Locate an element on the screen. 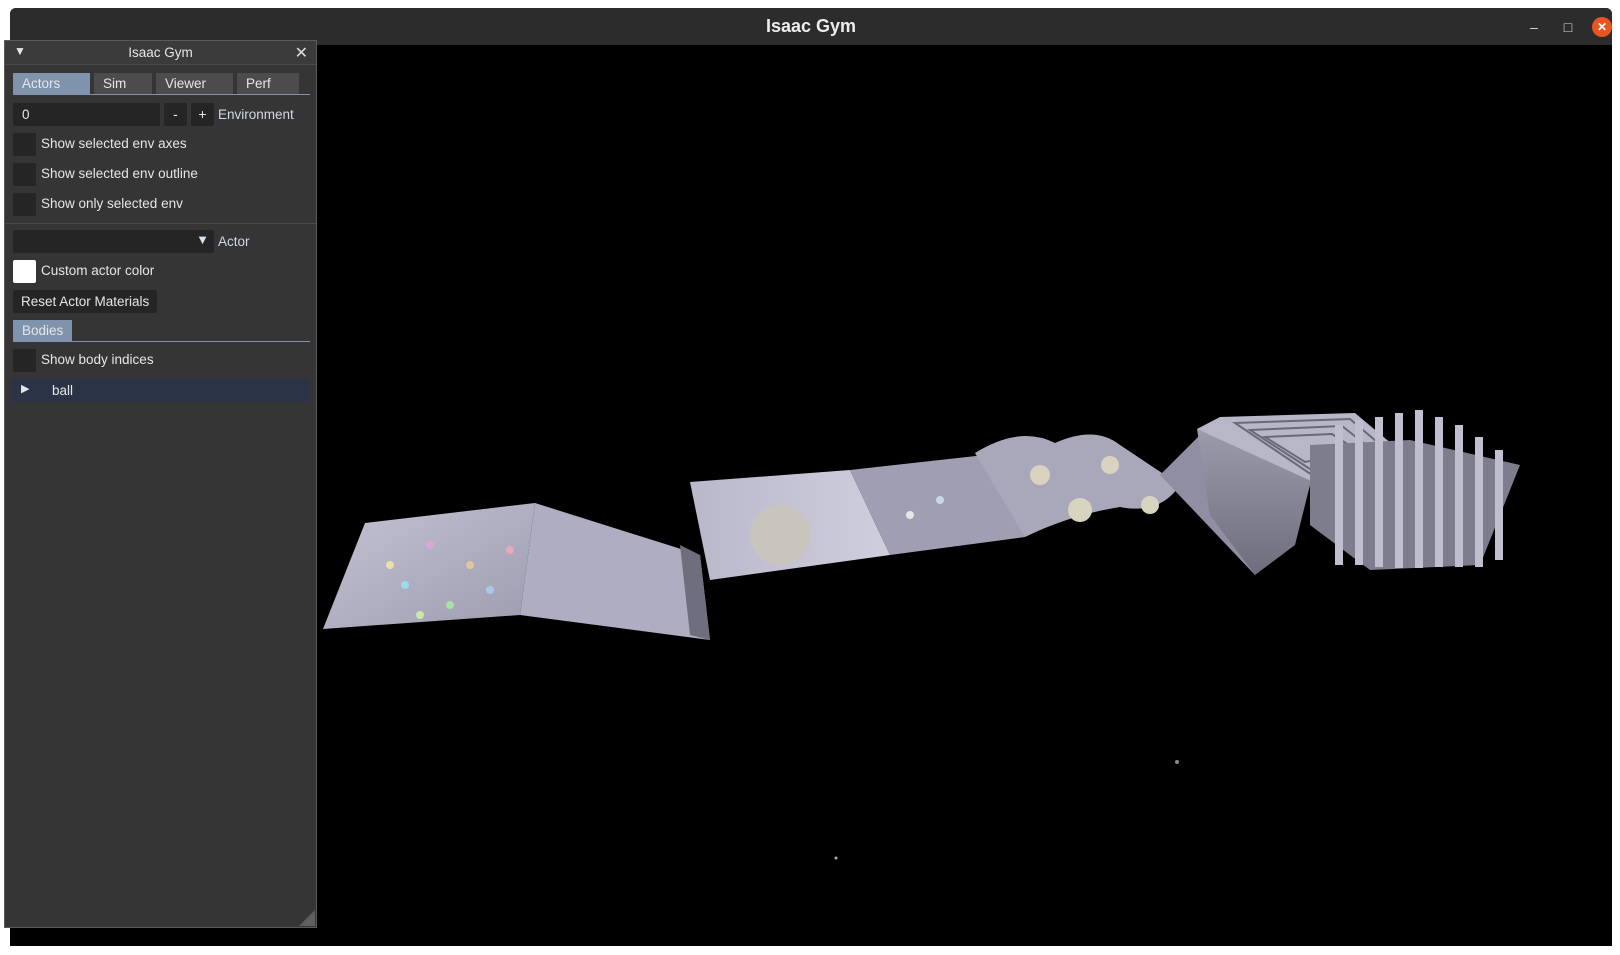 The width and height of the screenshot is (1620, 955). show-env-outline-checkbox is located at coordinates (24, 174).